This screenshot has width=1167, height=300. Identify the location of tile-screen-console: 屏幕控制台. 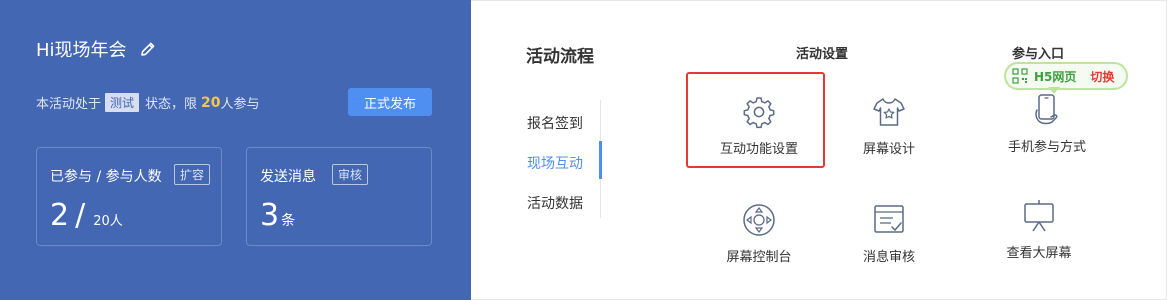
(759, 233).